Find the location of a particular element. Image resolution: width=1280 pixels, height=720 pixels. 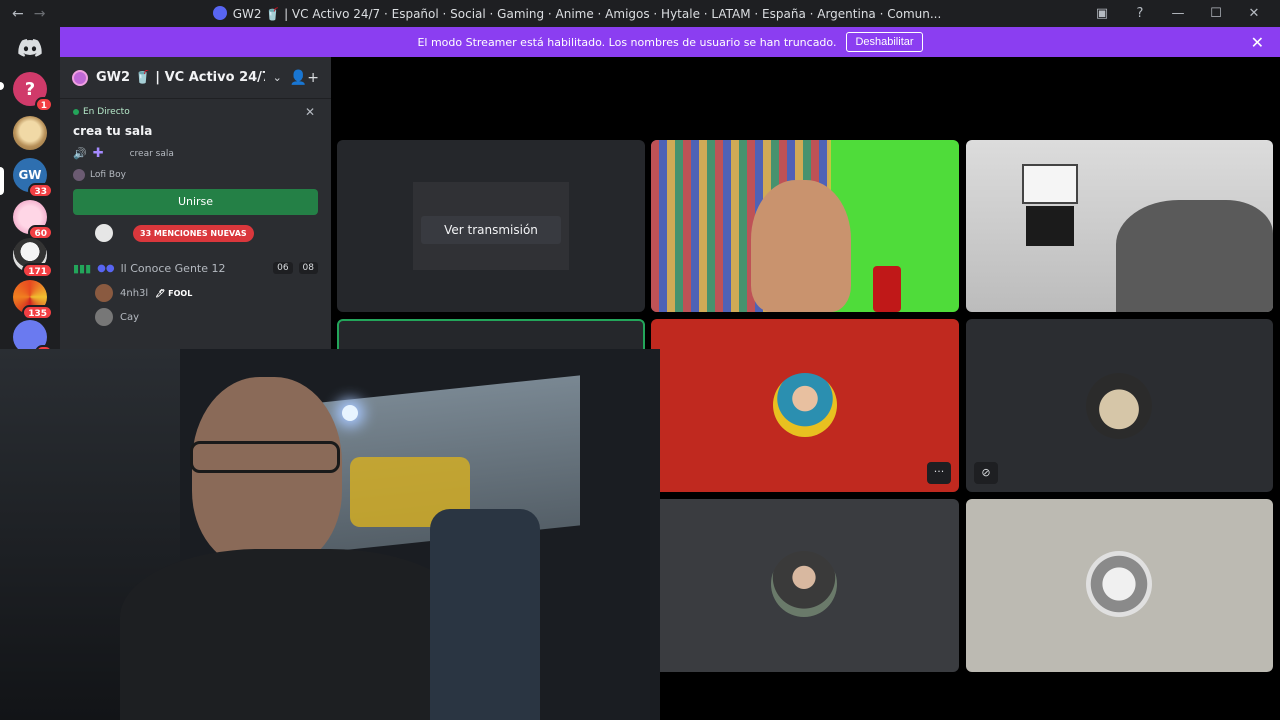

inbox-icon: ▣ is located at coordinates (1102, 13).